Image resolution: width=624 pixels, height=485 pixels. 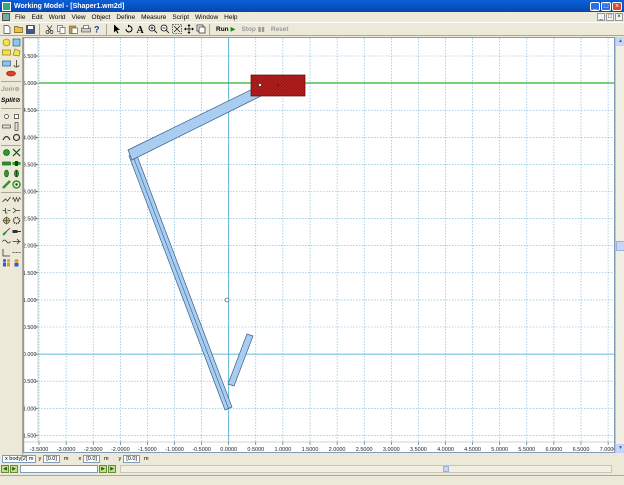 What do you see at coordinates (125, 17) in the screenshot?
I see `menu-define: Define` at bounding box center [125, 17].